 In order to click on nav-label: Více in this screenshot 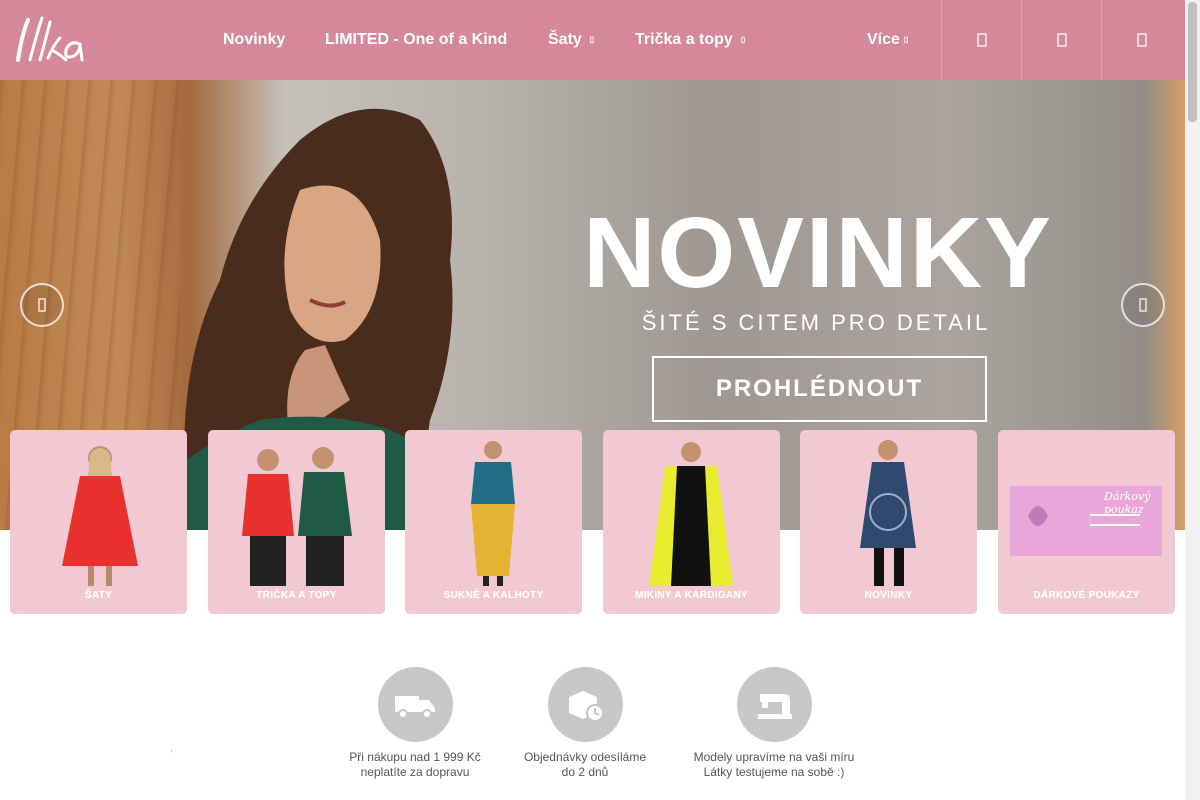, I will do `click(883, 40)`.